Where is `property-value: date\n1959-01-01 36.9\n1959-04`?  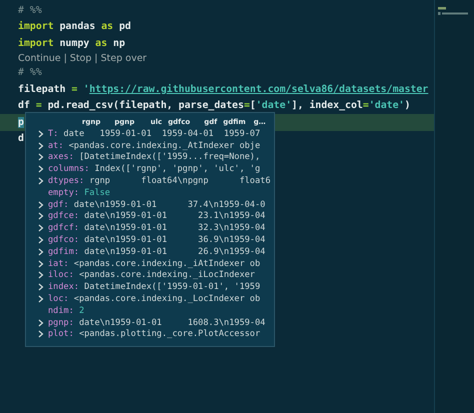
property-value: date\n1959-01-01 36.9\n1959-04 is located at coordinates (175, 240).